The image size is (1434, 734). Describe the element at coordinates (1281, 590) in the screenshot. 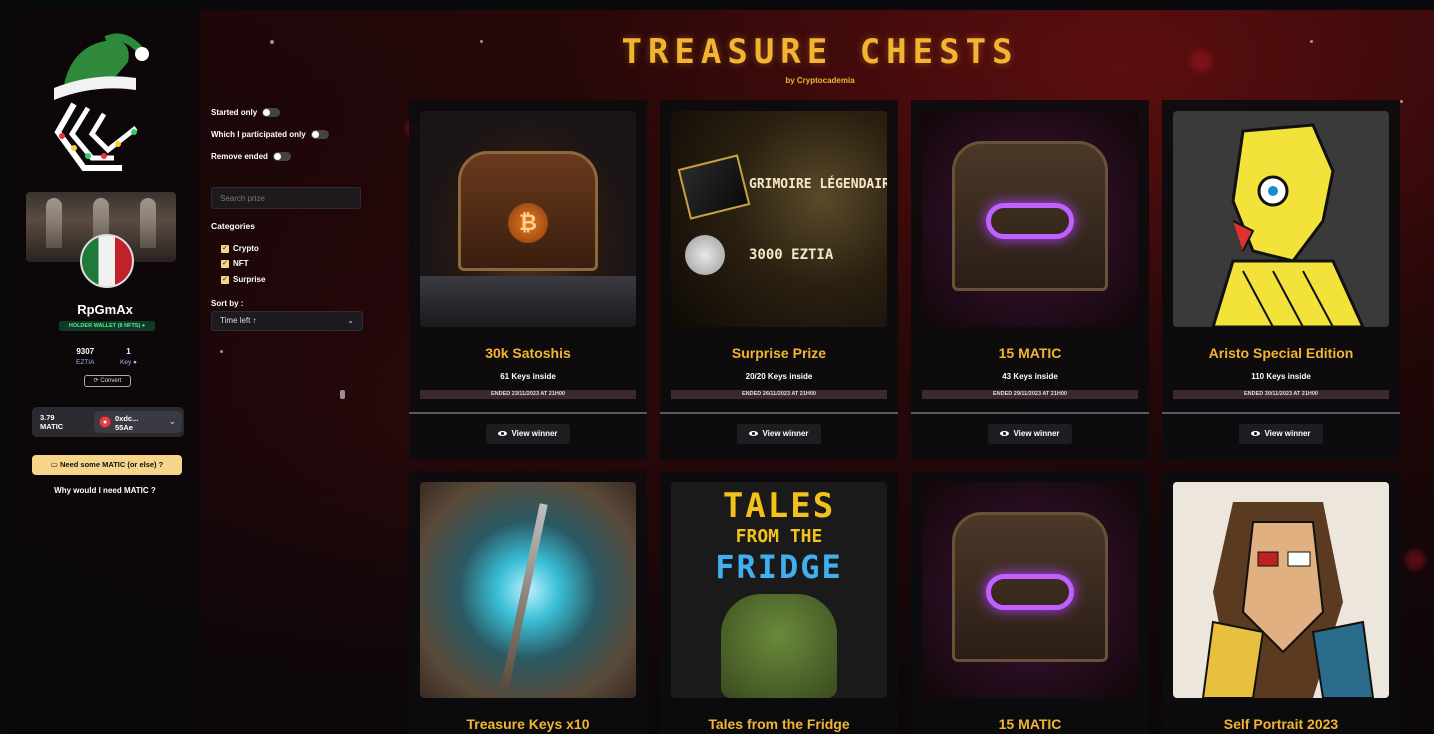

I see `prize-image-self-portrait` at that location.